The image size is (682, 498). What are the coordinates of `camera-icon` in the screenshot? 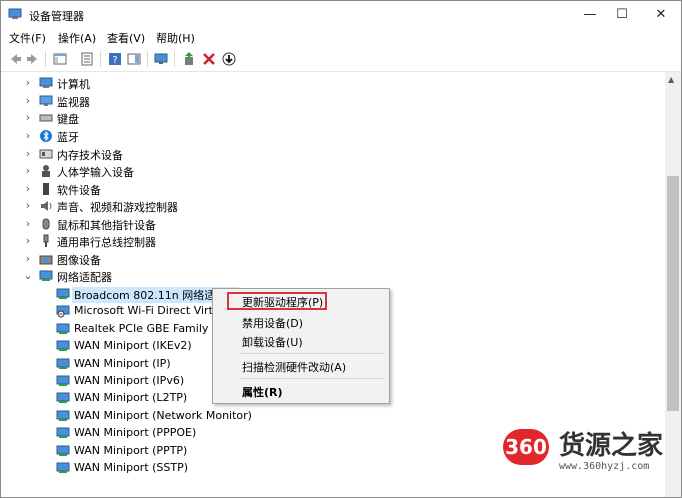 It's located at (46, 260).